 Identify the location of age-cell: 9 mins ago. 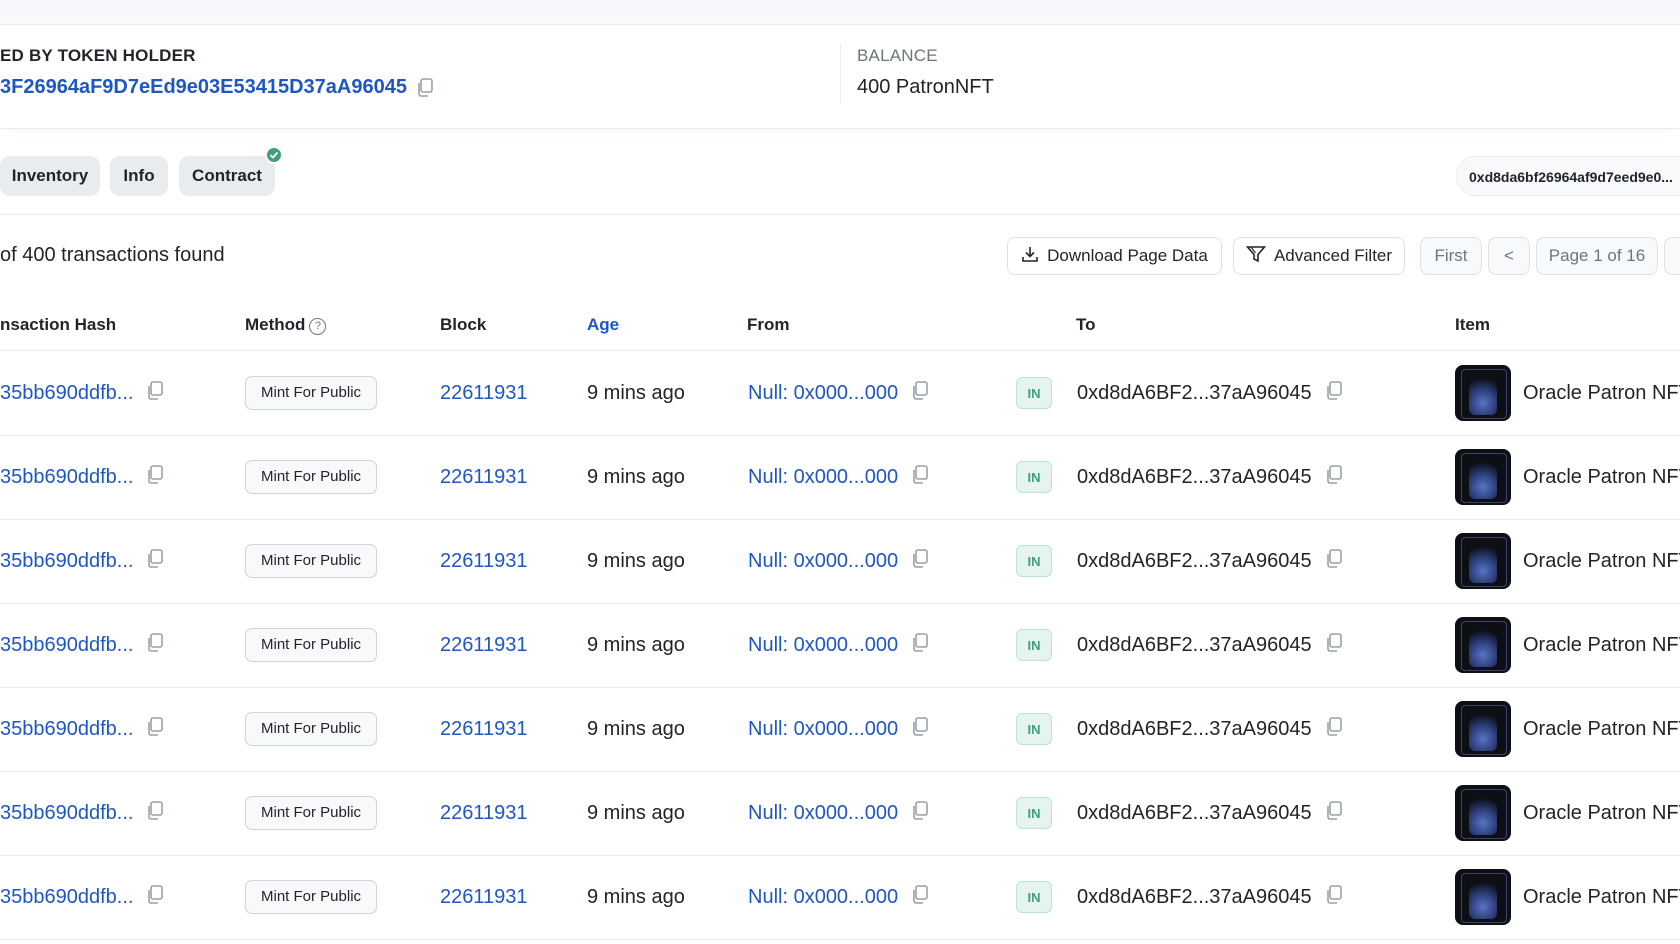
(636, 813).